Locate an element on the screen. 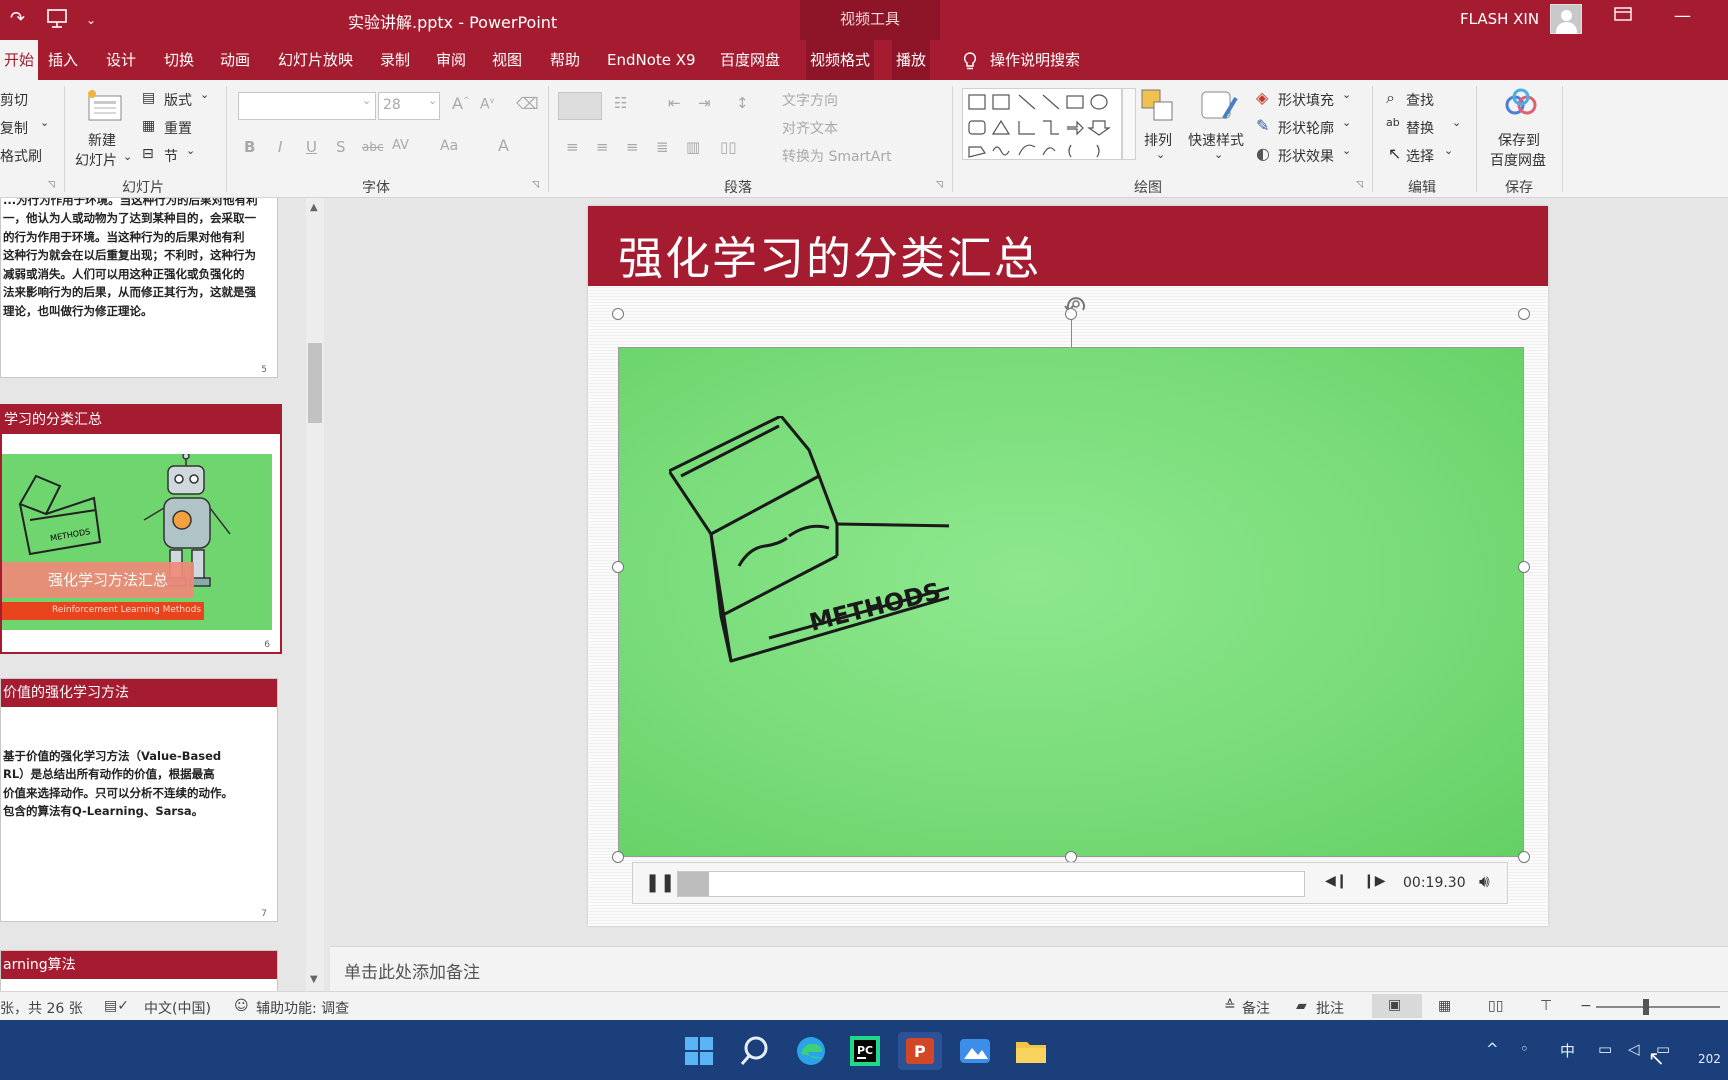 The width and height of the screenshot is (1728, 1080). zoom-out-icon: − is located at coordinates (1586, 1006).